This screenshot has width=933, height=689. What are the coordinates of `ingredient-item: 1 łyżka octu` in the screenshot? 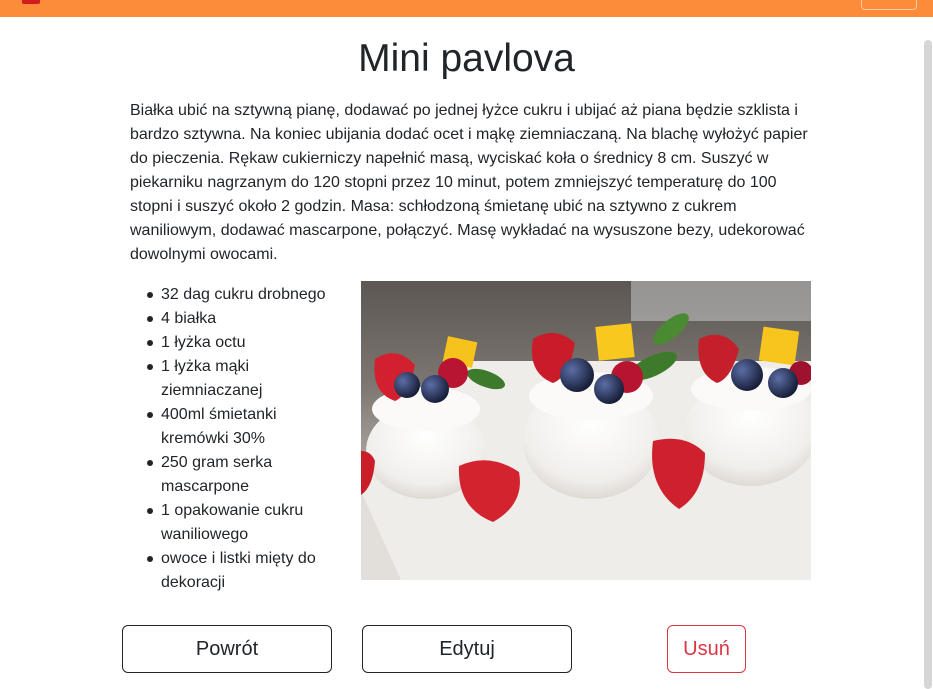 It's located at (246, 343).